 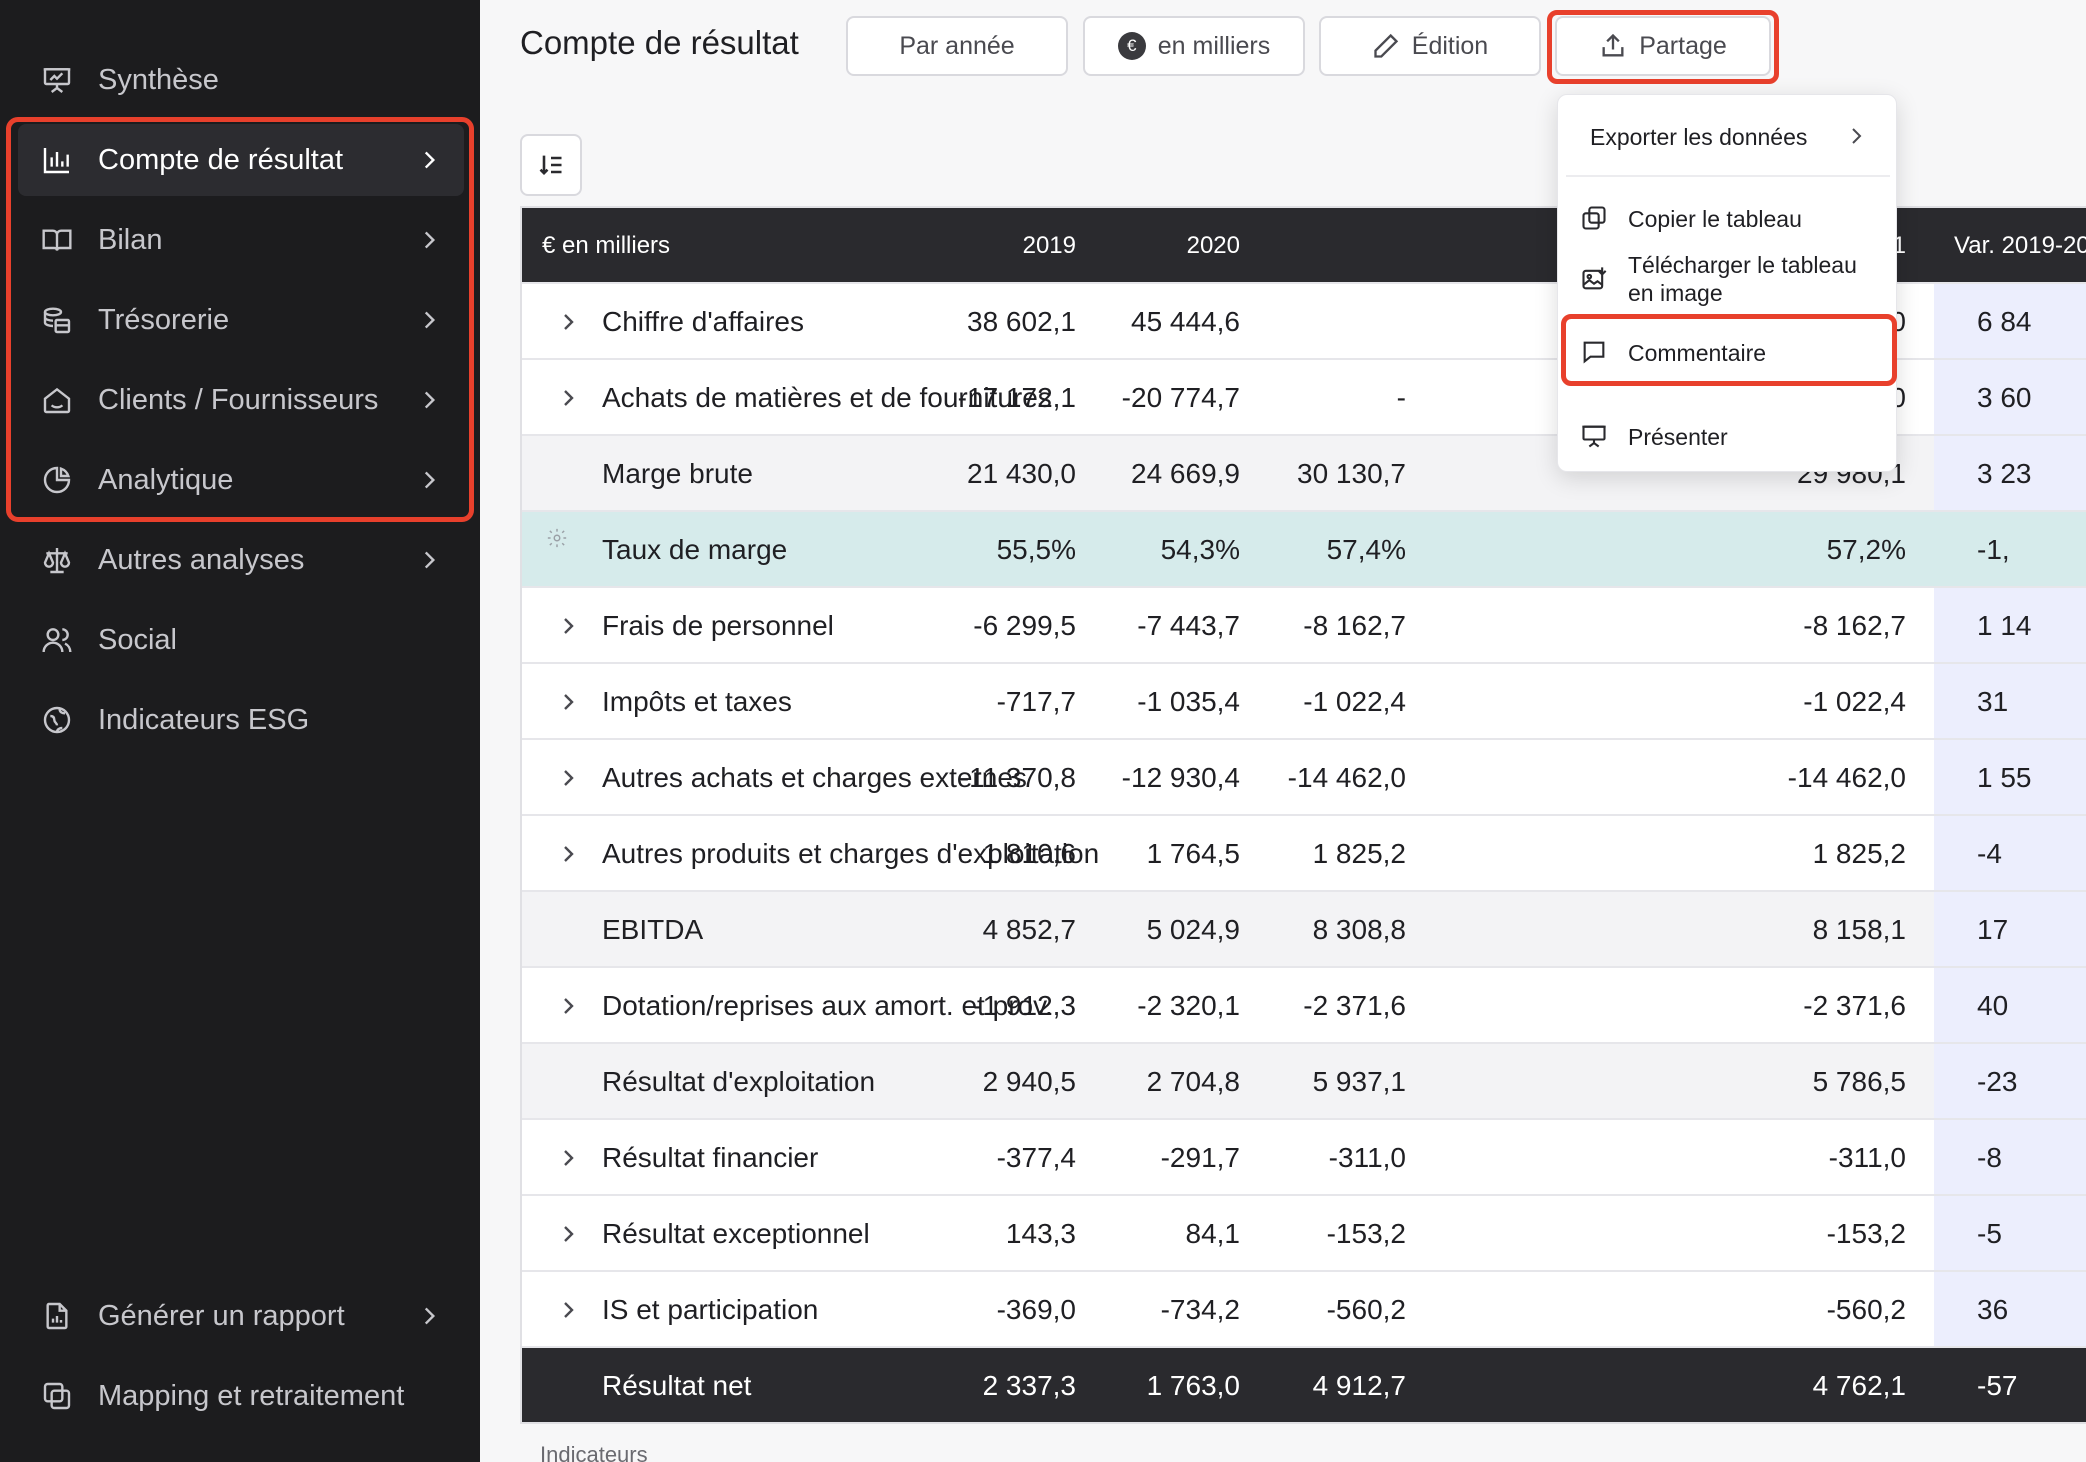 What do you see at coordinates (1180, 777) in the screenshot?
I see `cell-2020: -12 930,4` at bounding box center [1180, 777].